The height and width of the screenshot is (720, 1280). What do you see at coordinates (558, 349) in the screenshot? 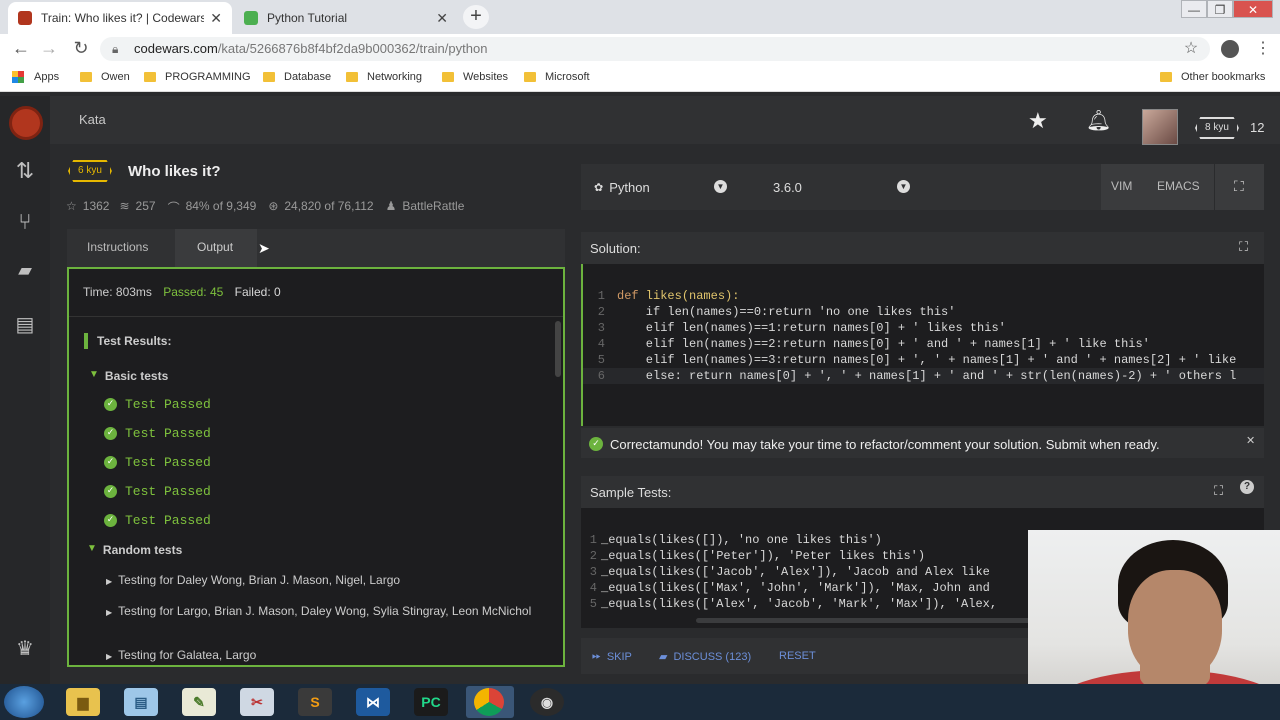
I see `output-scrollbar` at bounding box center [558, 349].